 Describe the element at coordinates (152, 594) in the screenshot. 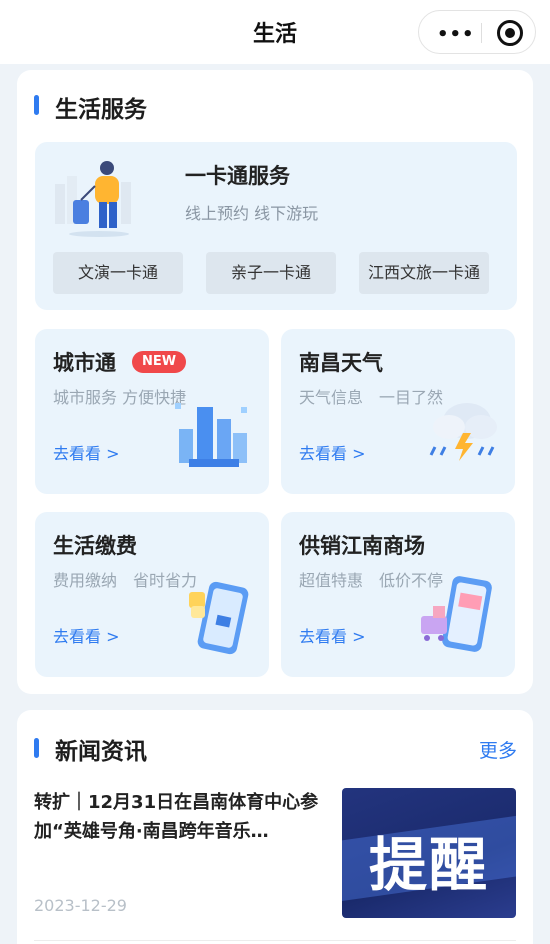

I see `utility-payment-tile: 生活缴费 费用缴纳 省时省力 去看看 >` at that location.